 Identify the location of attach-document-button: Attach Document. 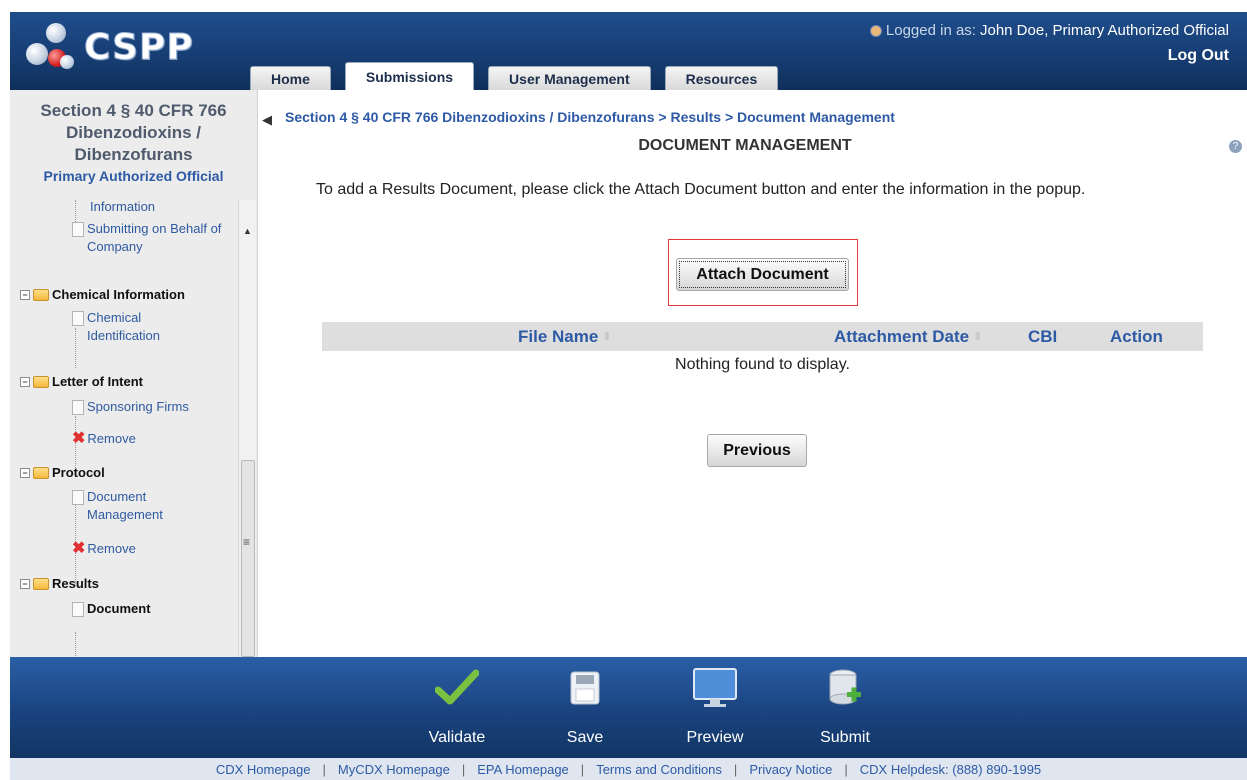
(762, 274).